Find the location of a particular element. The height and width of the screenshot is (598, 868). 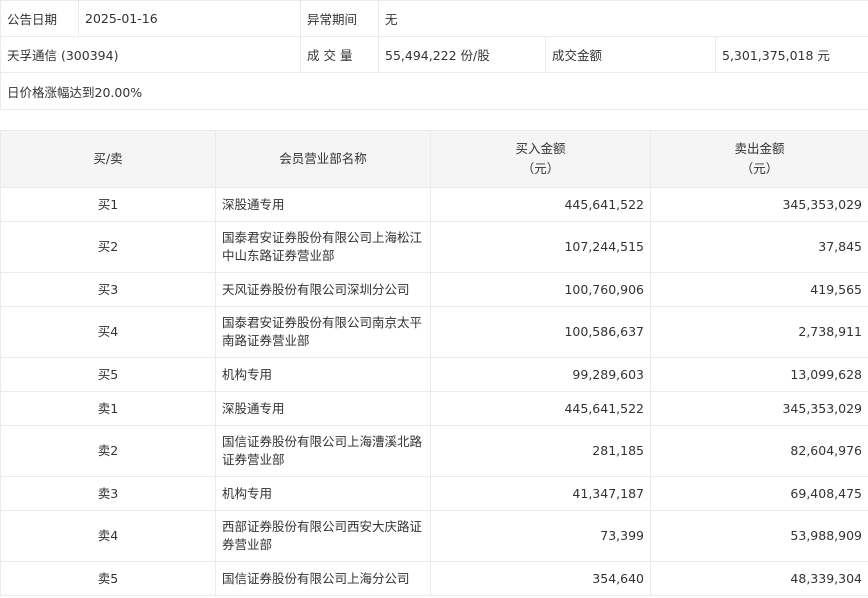

buy-amount-cell: 41,347,187 is located at coordinates (540, 493).